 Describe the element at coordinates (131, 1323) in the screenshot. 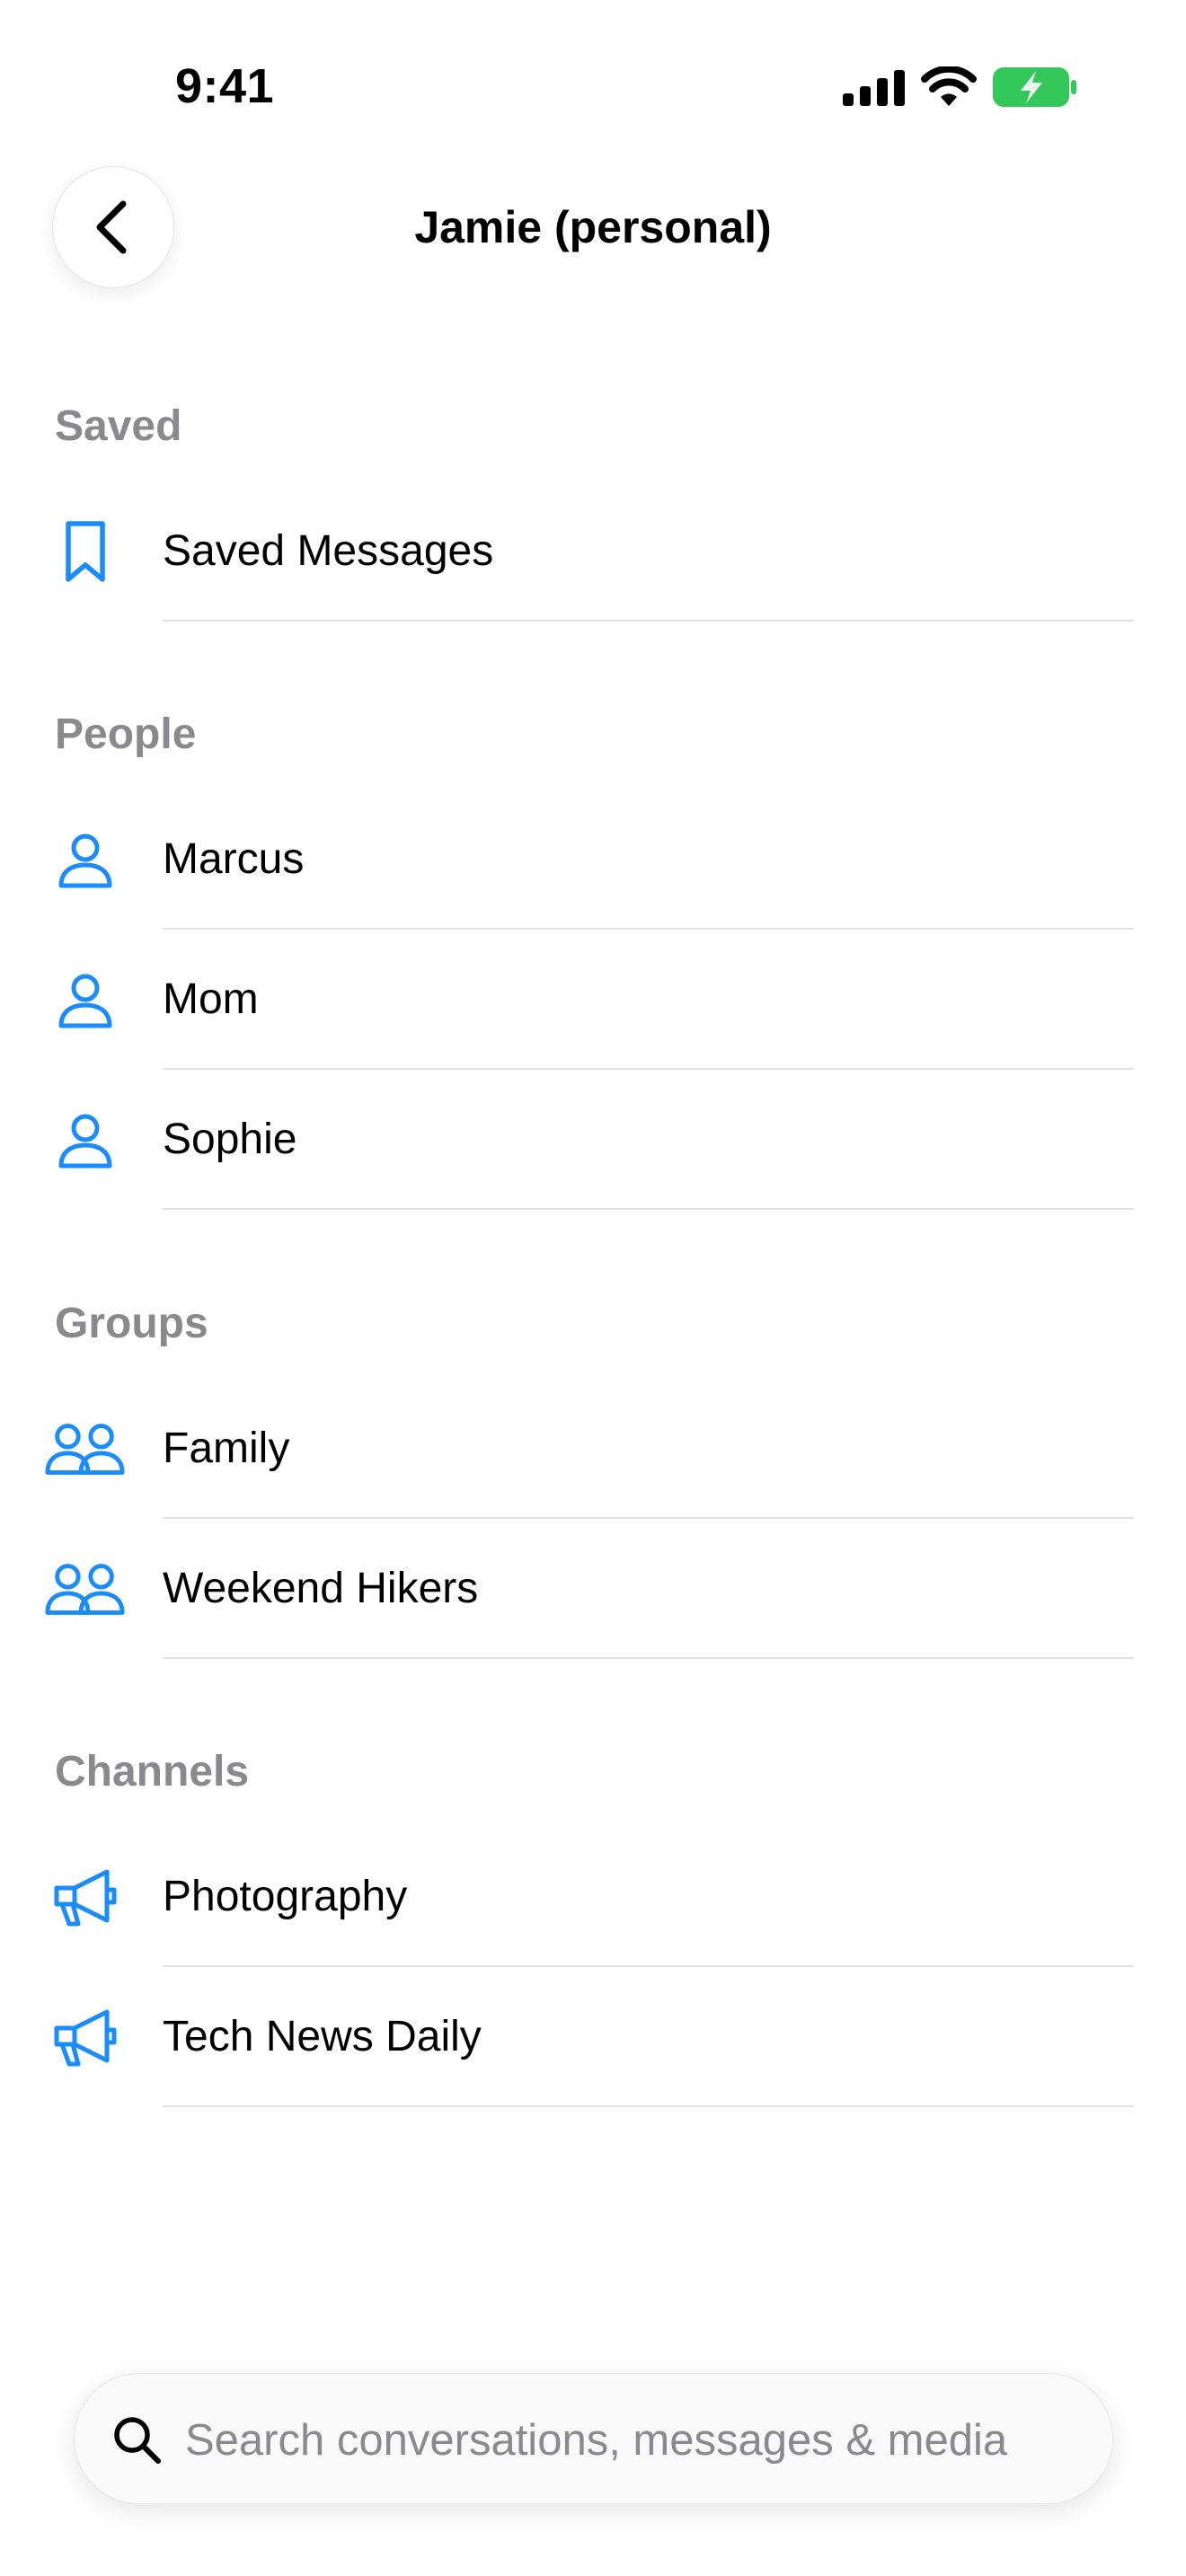

I see `section-header-groups: Groups` at that location.